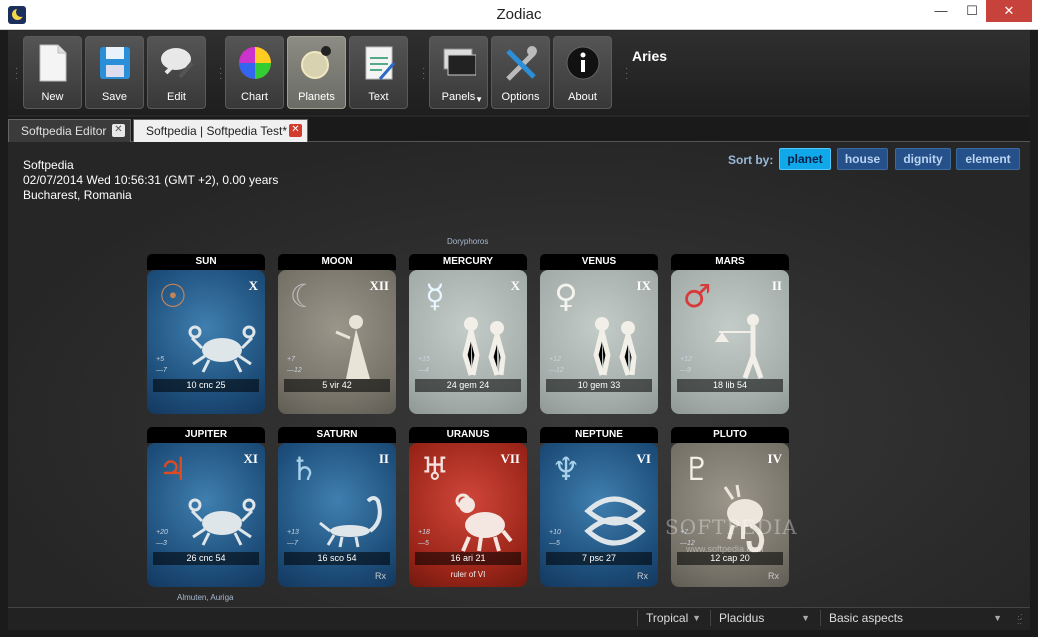 Image resolution: width=1038 pixels, height=637 pixels. I want to click on card-planet-name: URANUS, so click(468, 435).